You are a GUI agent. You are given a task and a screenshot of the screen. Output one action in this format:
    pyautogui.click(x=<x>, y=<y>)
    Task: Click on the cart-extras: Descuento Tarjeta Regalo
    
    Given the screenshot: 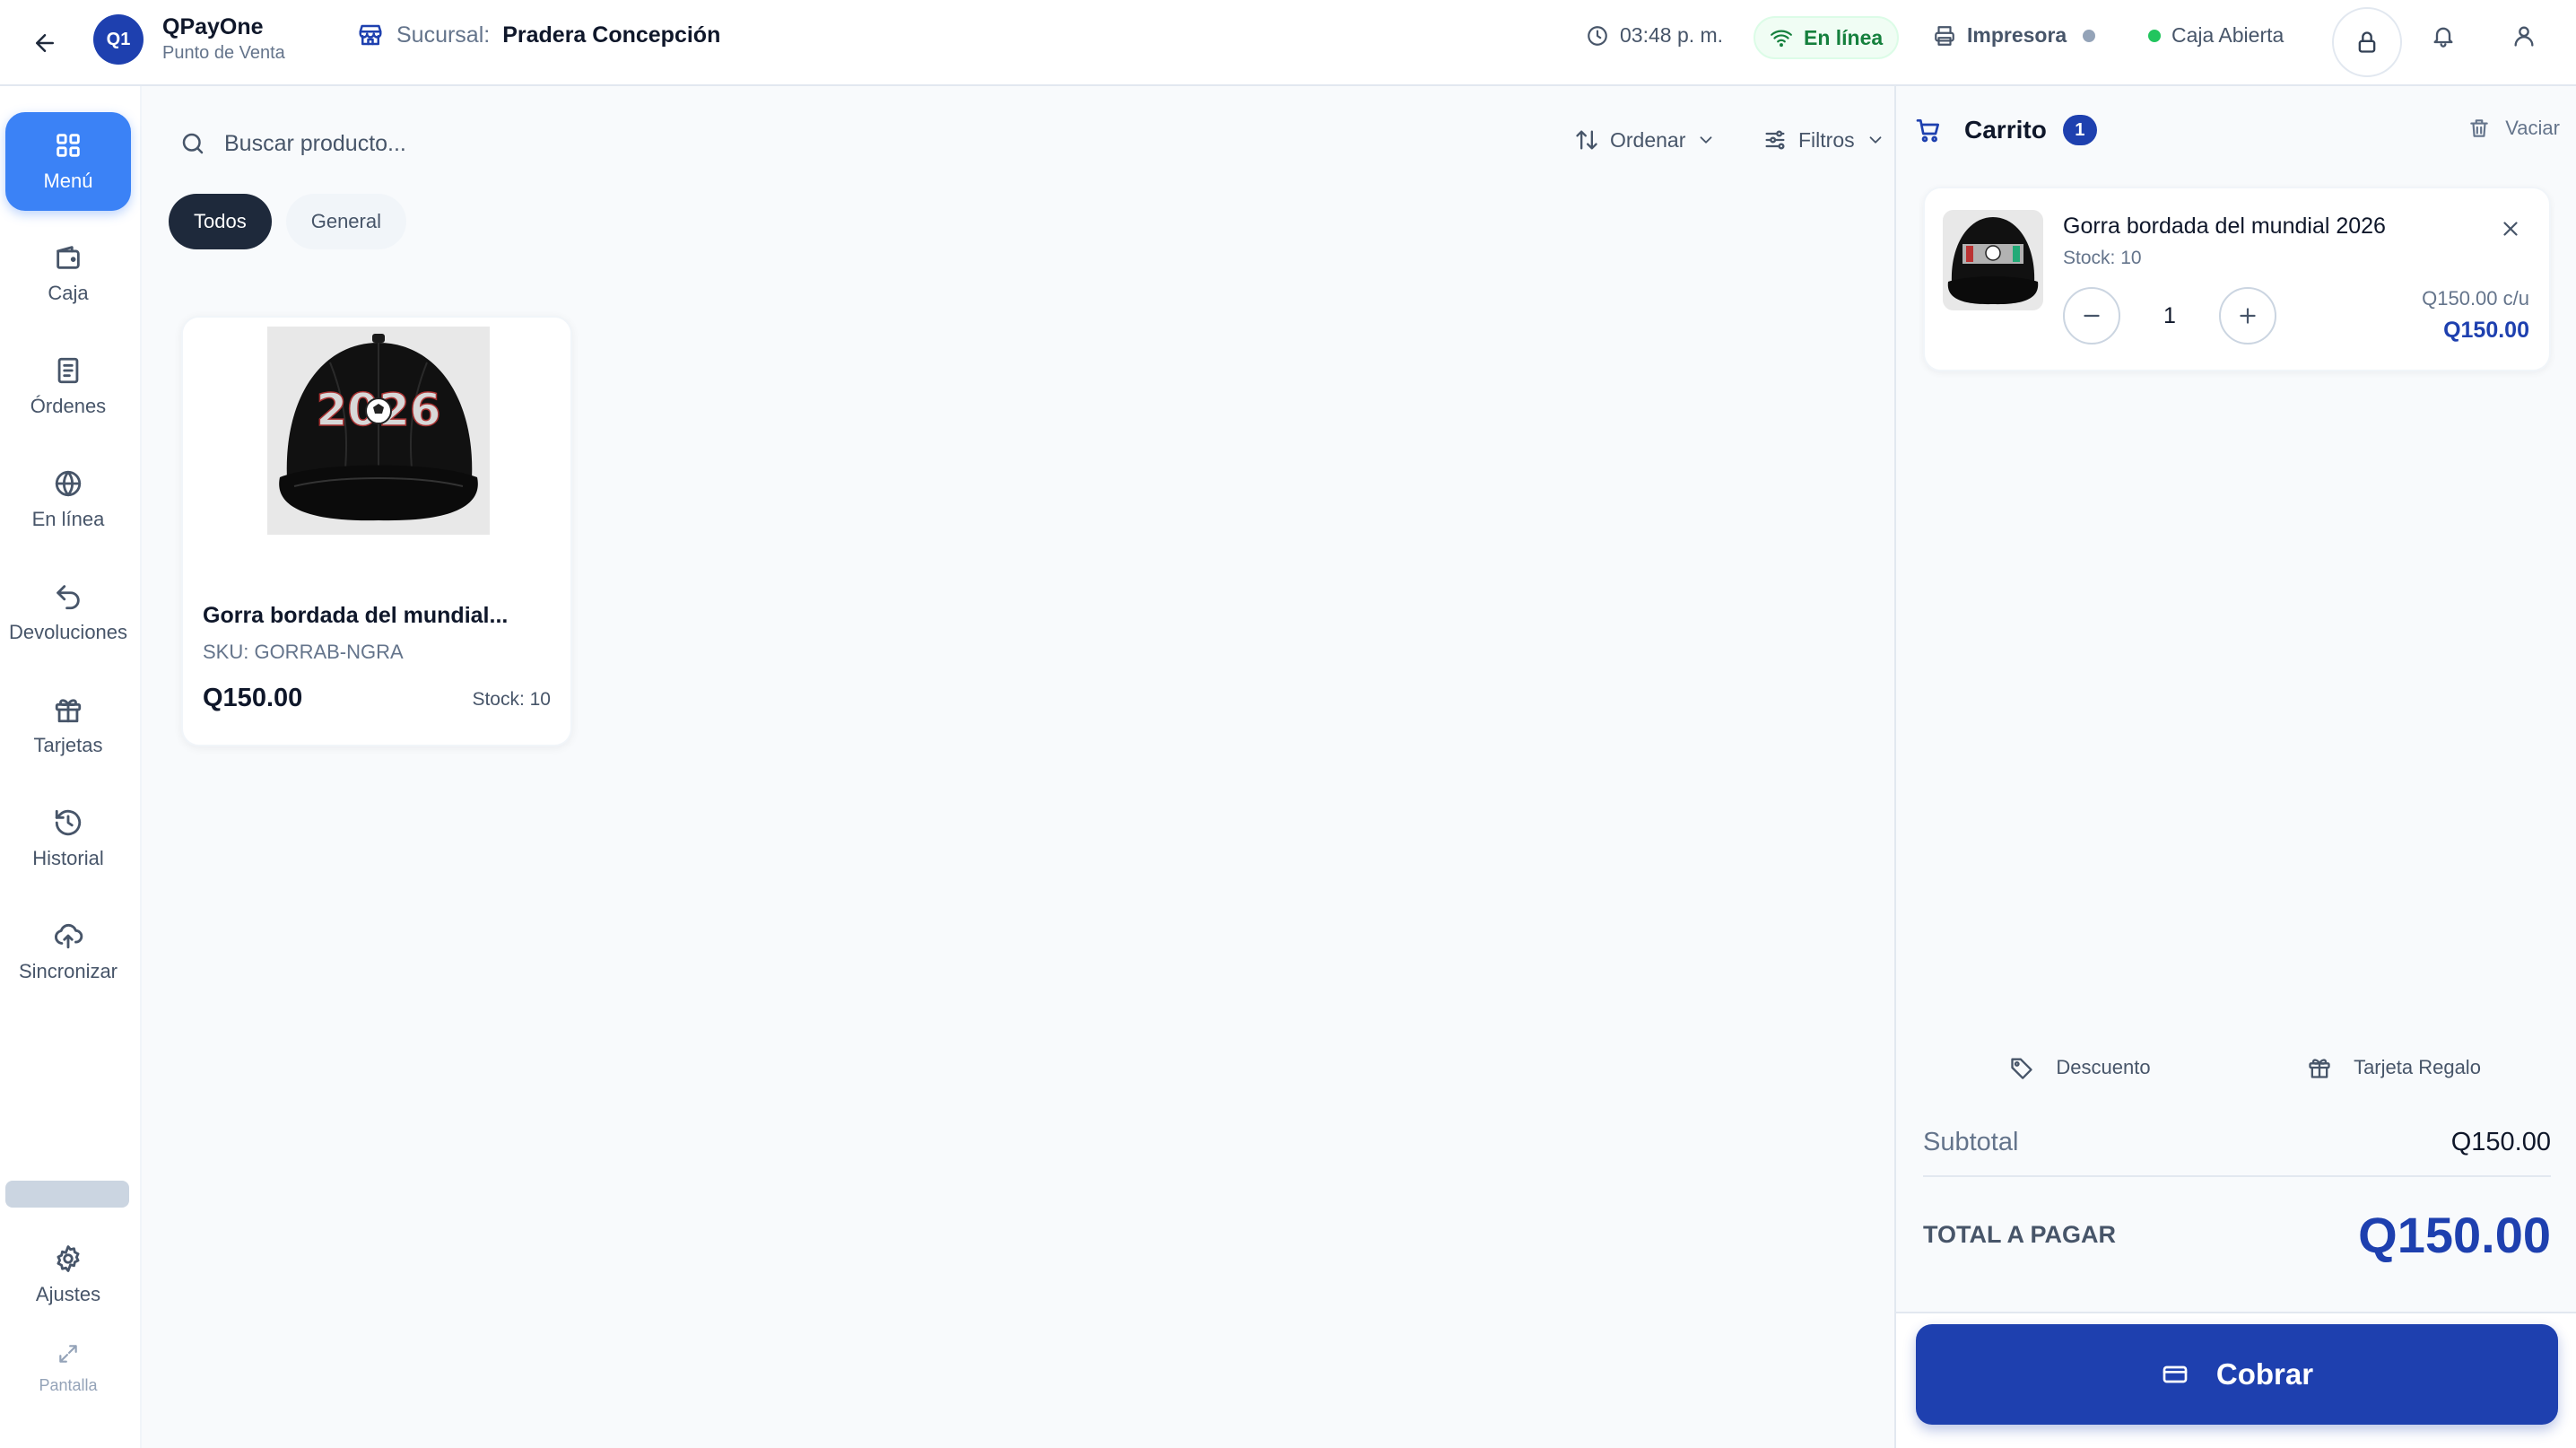 What is the action you would take?
    pyautogui.click(x=2237, y=1067)
    